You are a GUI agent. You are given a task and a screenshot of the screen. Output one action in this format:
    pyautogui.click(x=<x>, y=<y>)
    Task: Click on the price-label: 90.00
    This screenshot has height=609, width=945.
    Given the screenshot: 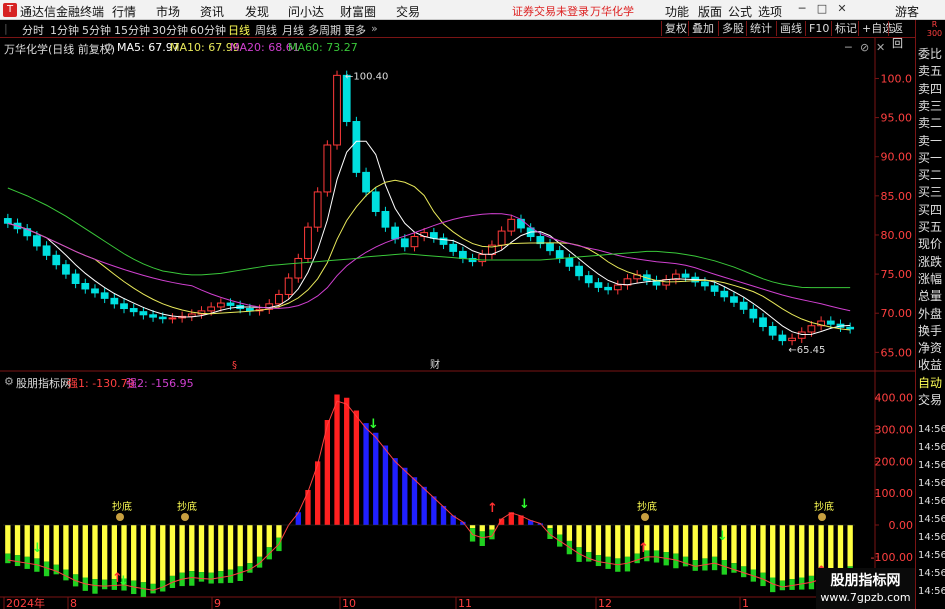 What is the action you would take?
    pyautogui.click(x=897, y=157)
    